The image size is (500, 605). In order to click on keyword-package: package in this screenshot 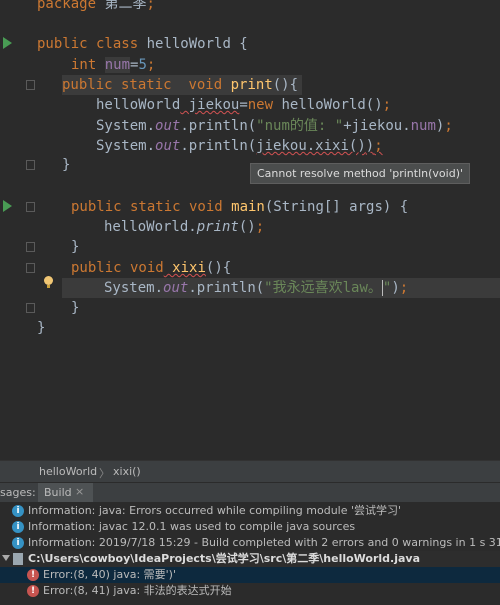, I will do `click(67, 6)`.